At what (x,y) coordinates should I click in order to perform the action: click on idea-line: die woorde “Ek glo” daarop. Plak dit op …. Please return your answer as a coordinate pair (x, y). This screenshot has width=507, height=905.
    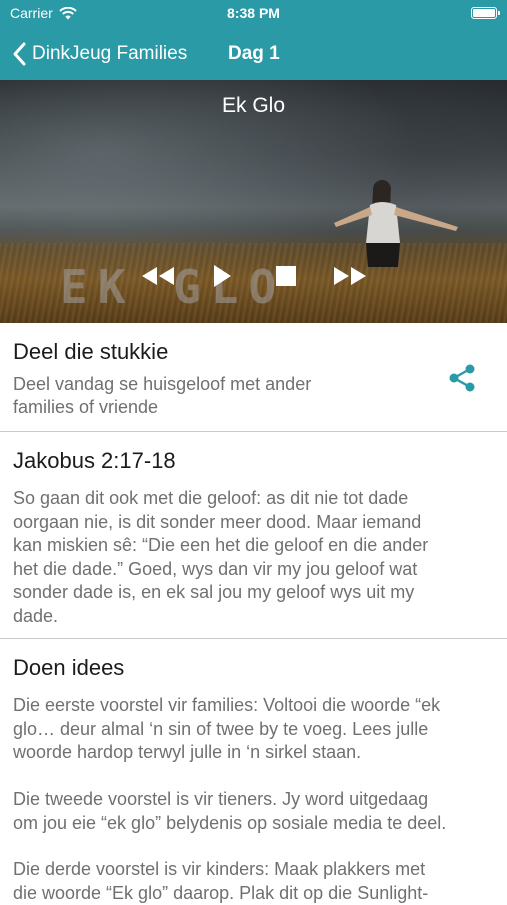
    Looking at the image, I should click on (220, 893).